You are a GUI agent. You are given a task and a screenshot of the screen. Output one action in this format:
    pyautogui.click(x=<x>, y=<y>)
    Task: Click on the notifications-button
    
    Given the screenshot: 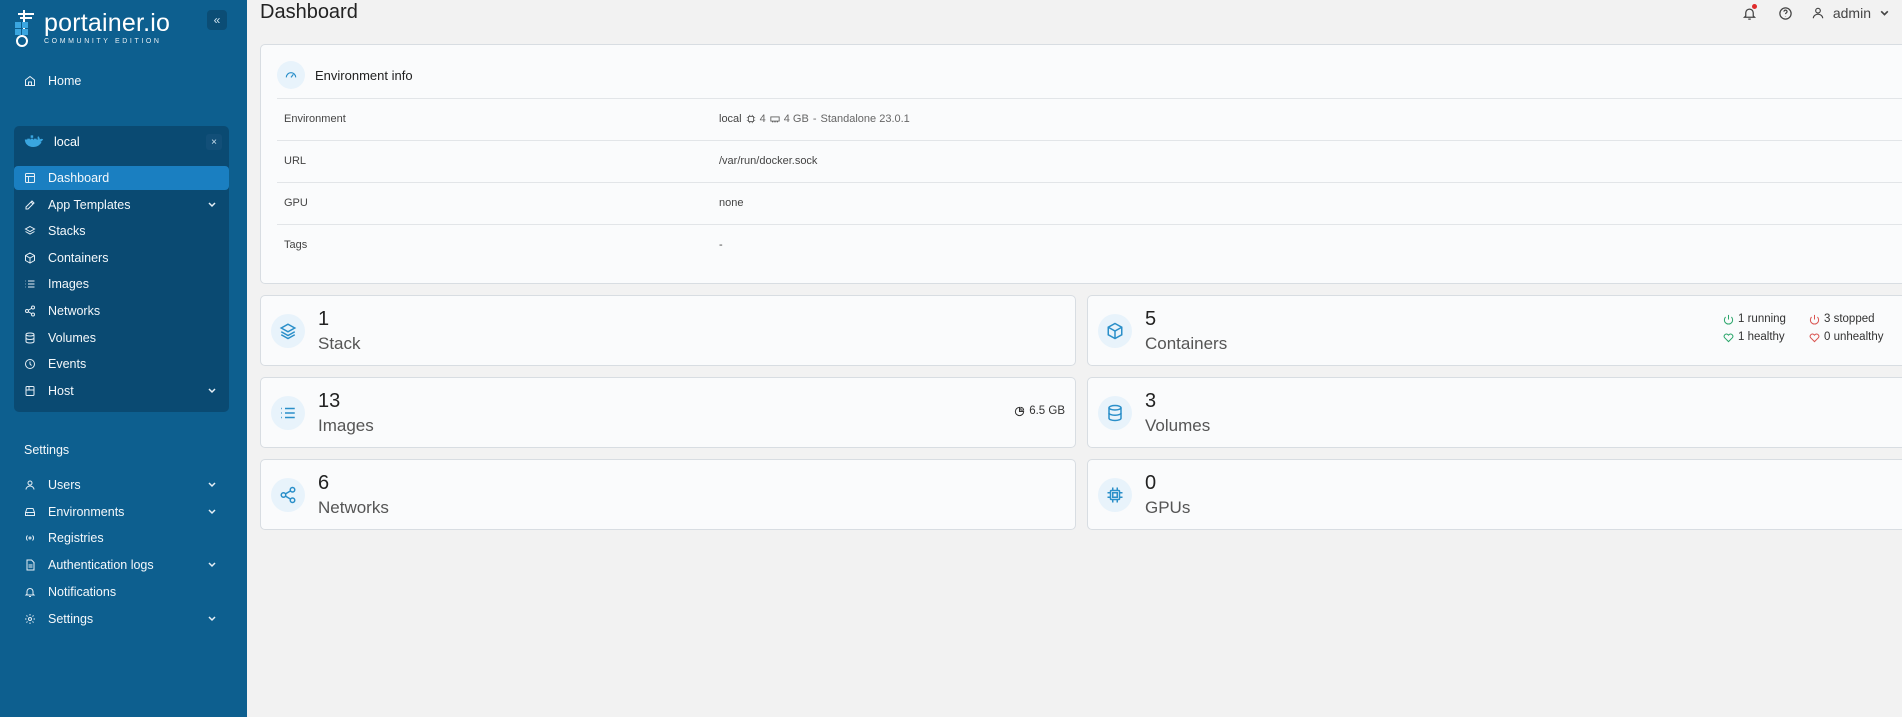 What is the action you would take?
    pyautogui.click(x=1750, y=13)
    